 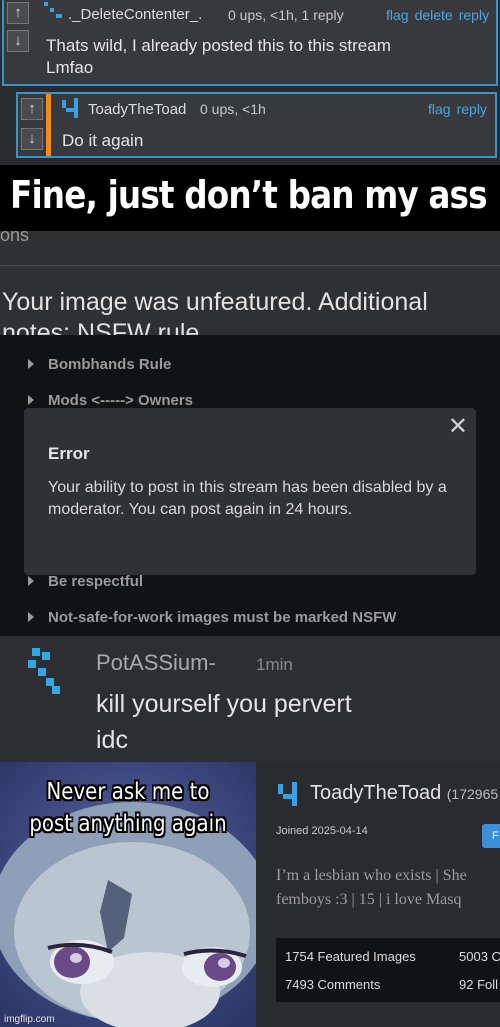 I want to click on stat-col2-row2: 92 Foll, so click(x=478, y=984).